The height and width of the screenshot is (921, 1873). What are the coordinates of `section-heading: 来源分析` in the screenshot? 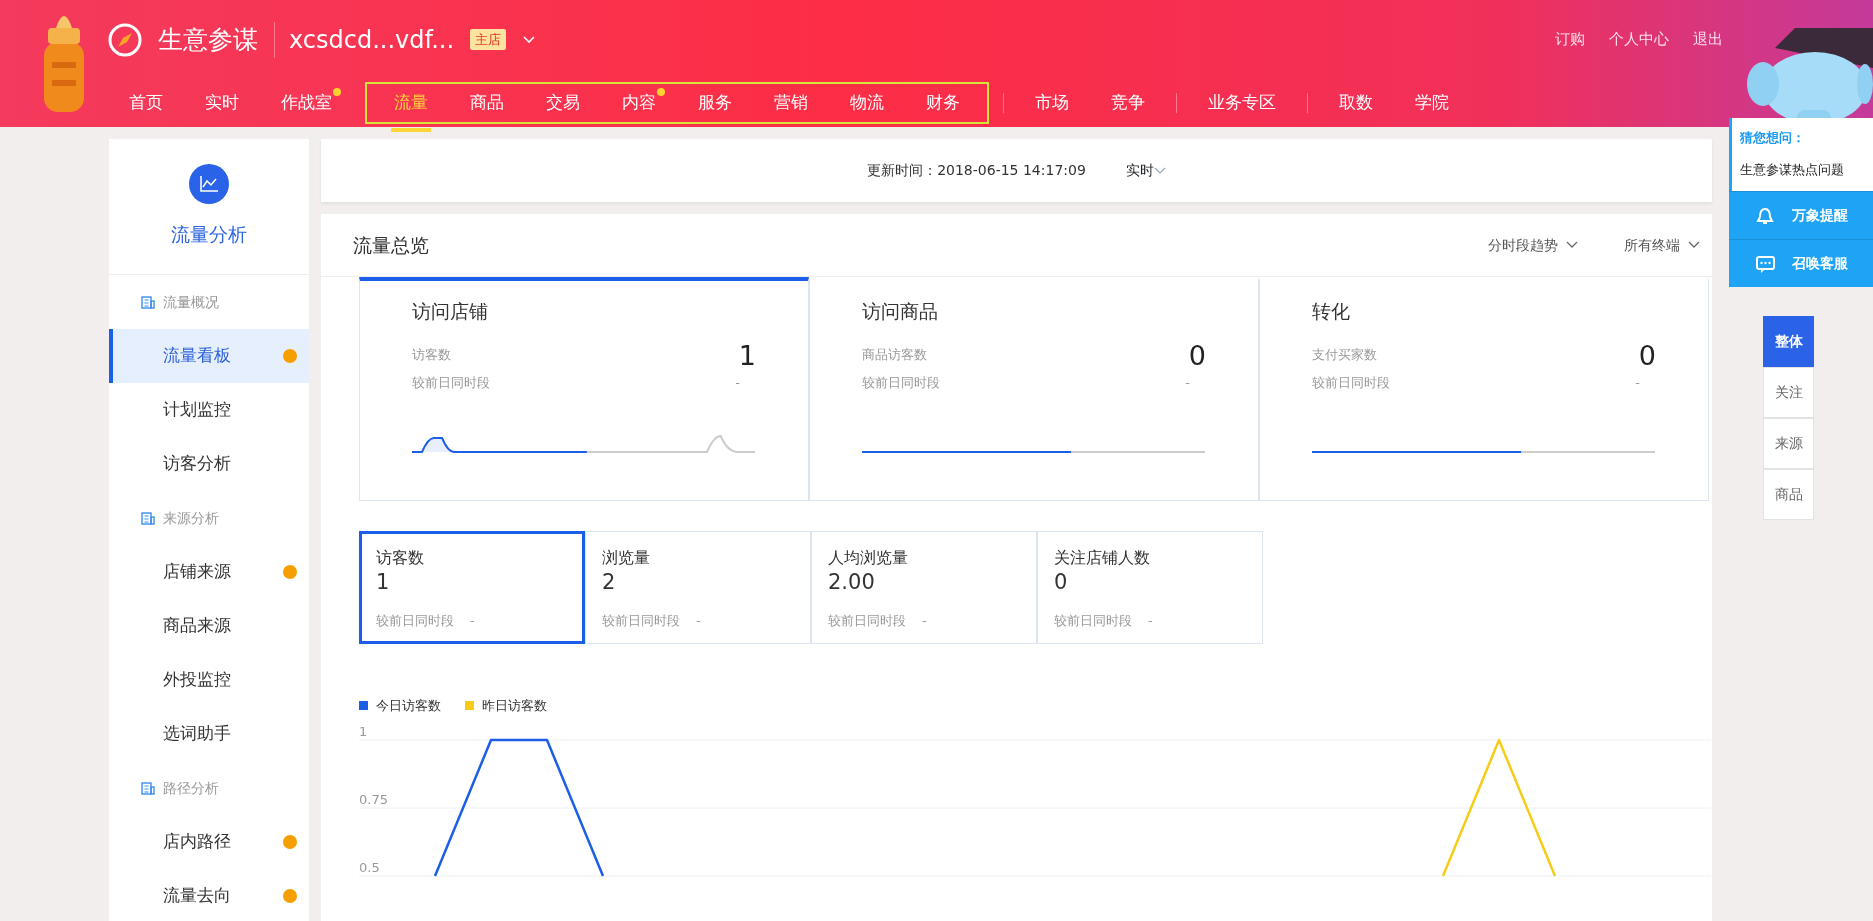 It's located at (191, 518).